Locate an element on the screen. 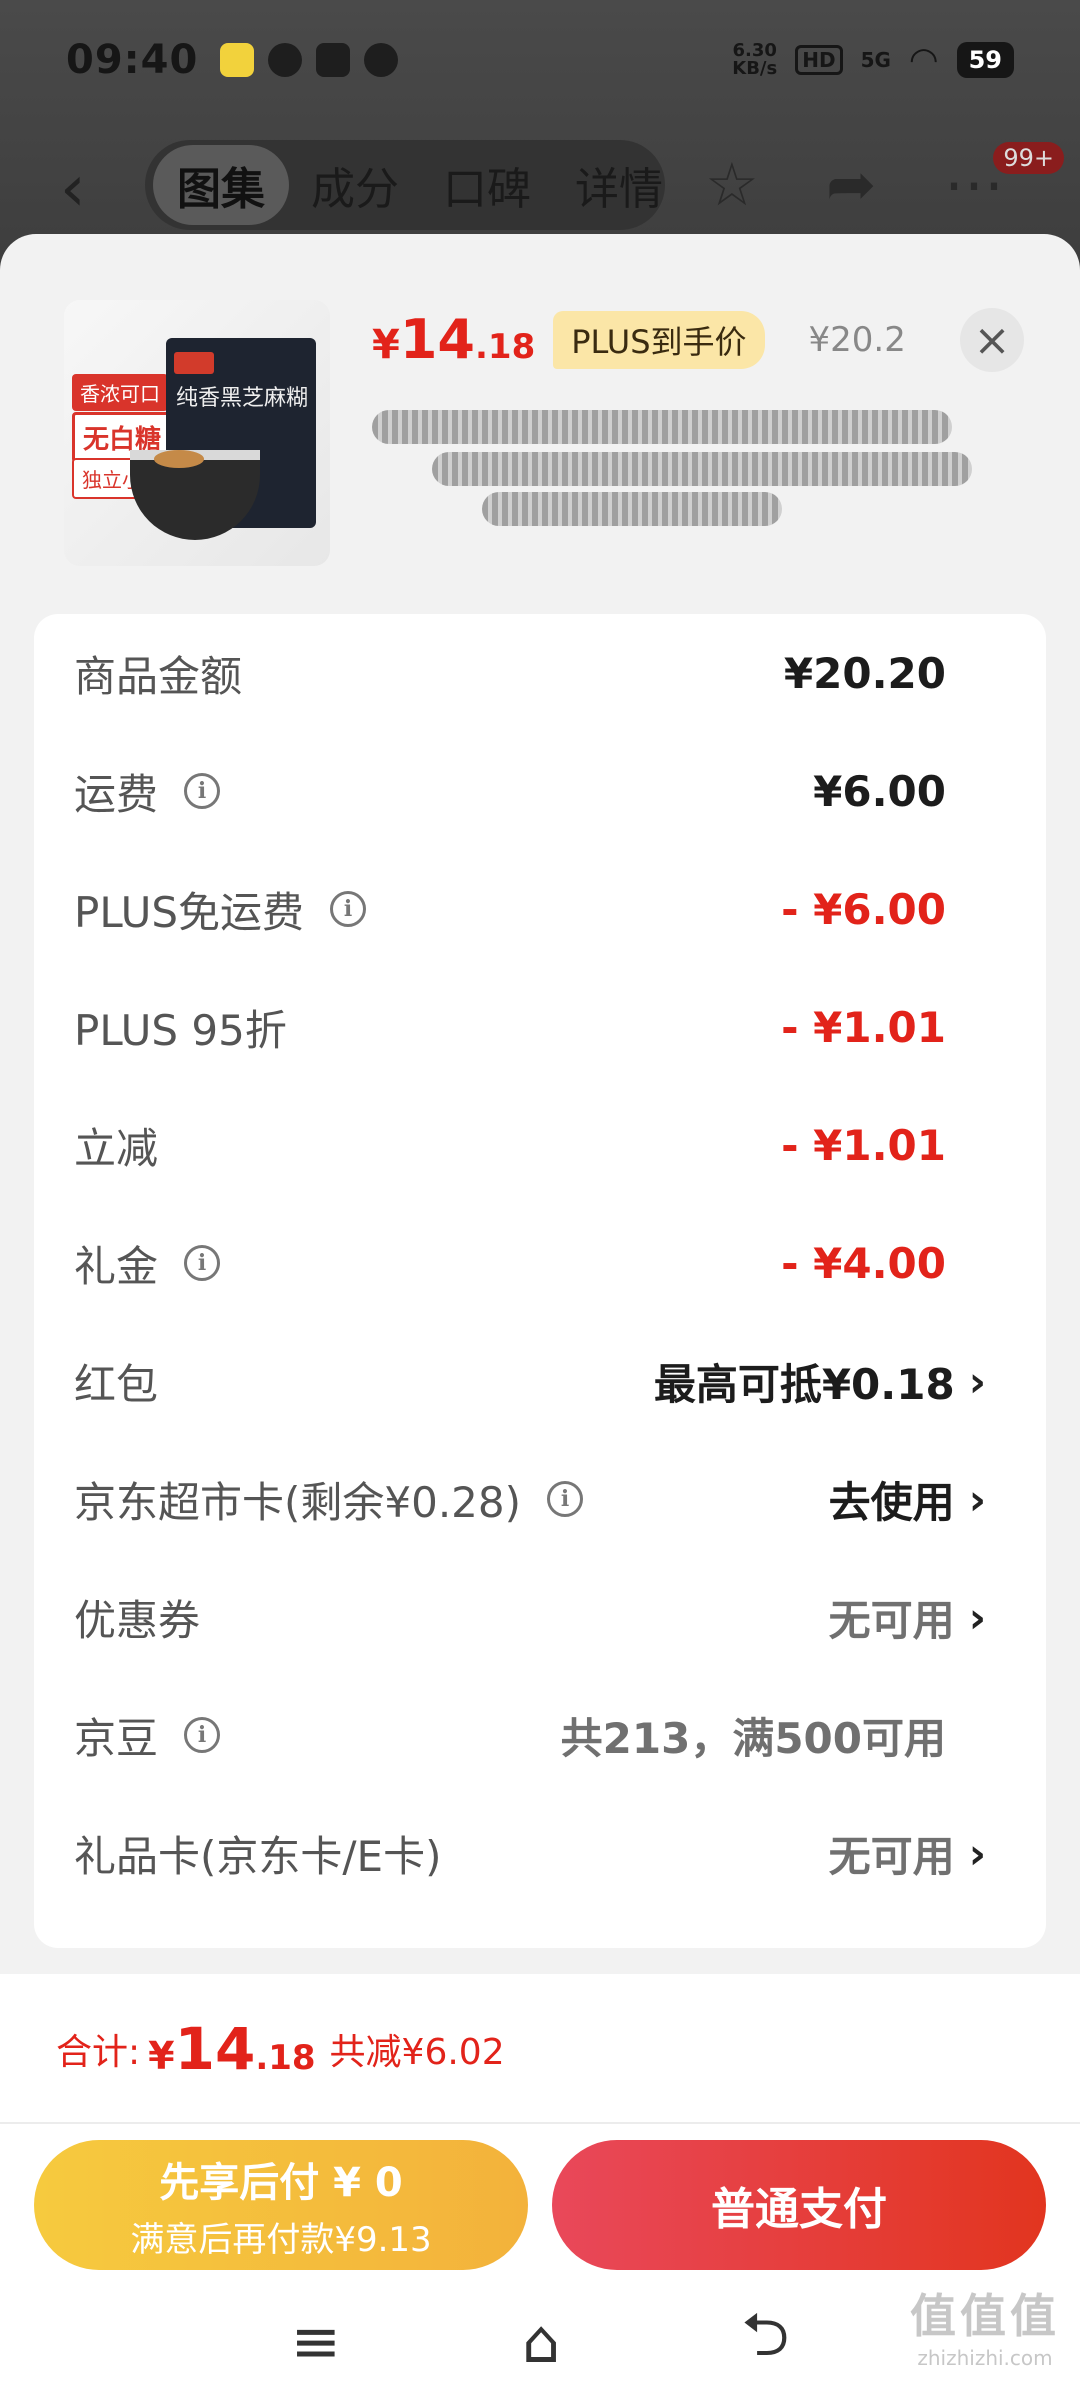  row-label: PLUS 95折 is located at coordinates (180, 1030).